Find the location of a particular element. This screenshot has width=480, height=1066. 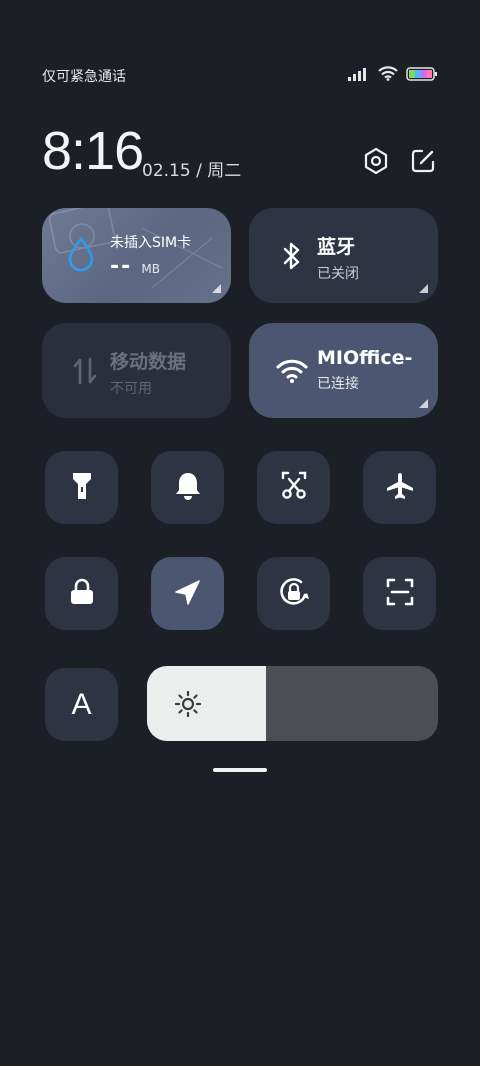

gear-icon is located at coordinates (376, 163).